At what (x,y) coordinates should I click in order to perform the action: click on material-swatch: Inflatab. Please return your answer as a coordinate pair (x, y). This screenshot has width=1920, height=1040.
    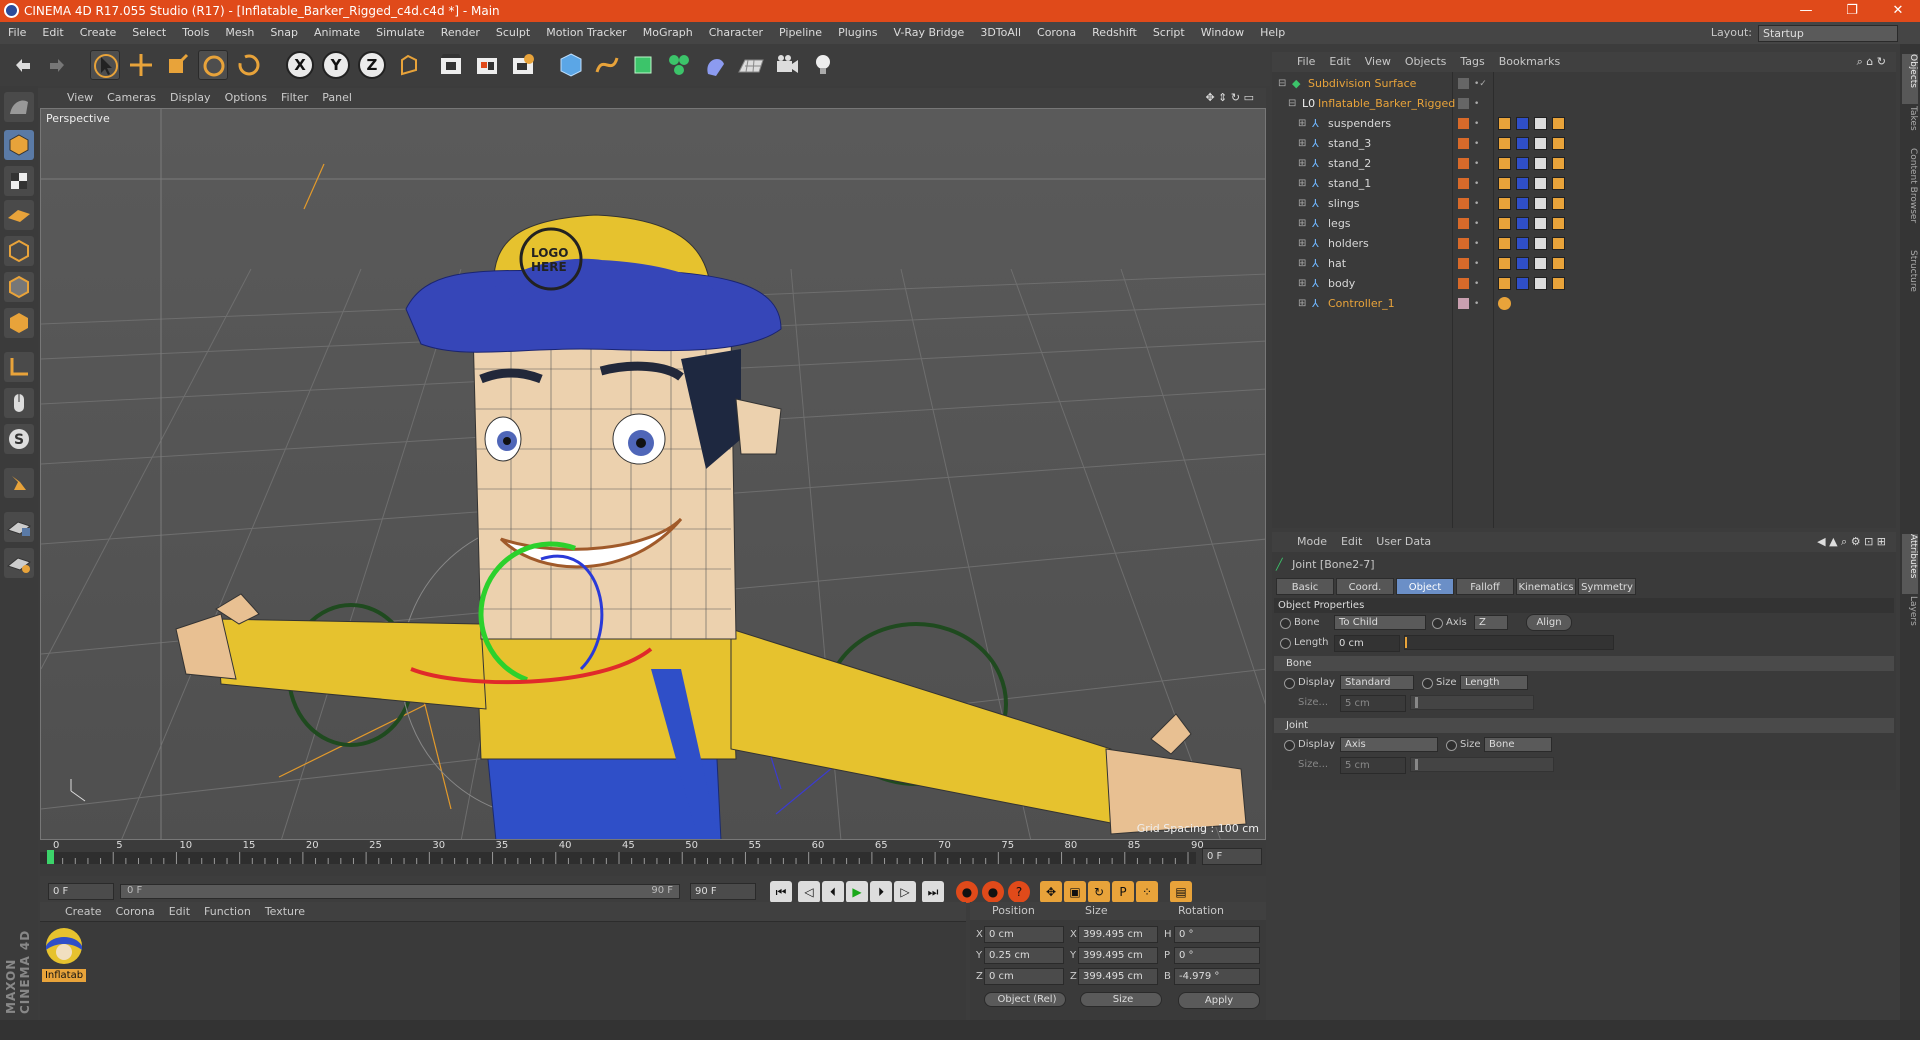
    Looking at the image, I should click on (64, 954).